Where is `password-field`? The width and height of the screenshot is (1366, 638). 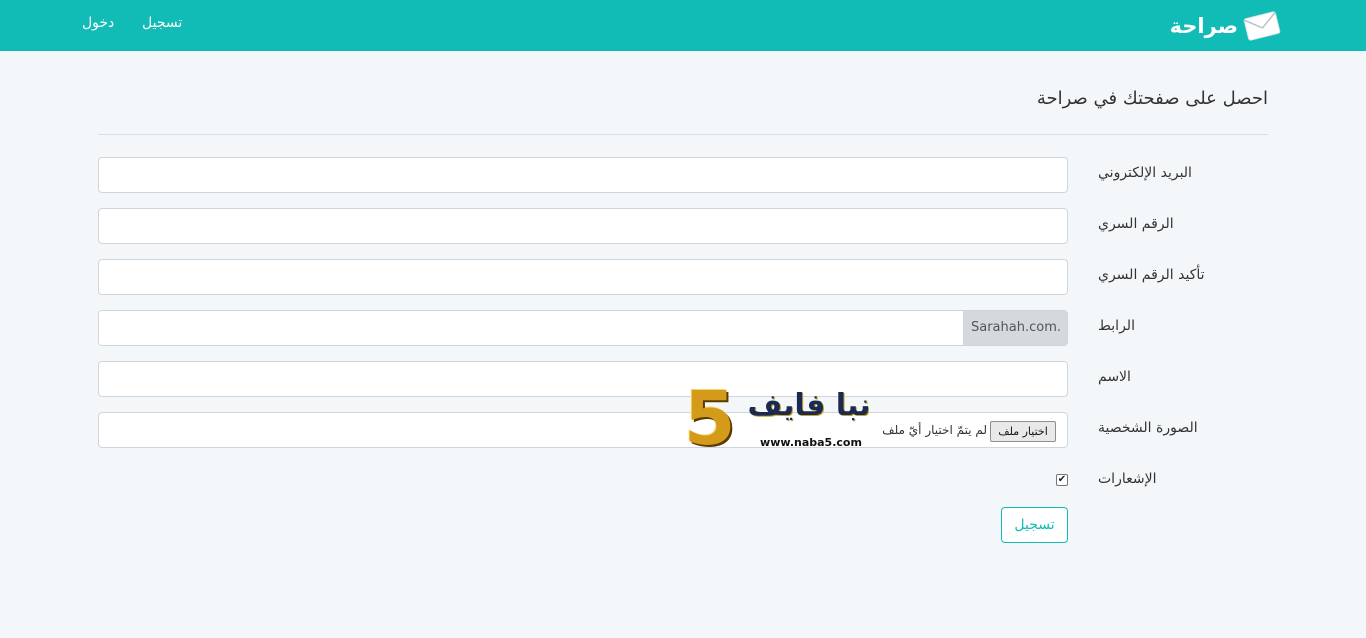
password-field is located at coordinates (583, 226).